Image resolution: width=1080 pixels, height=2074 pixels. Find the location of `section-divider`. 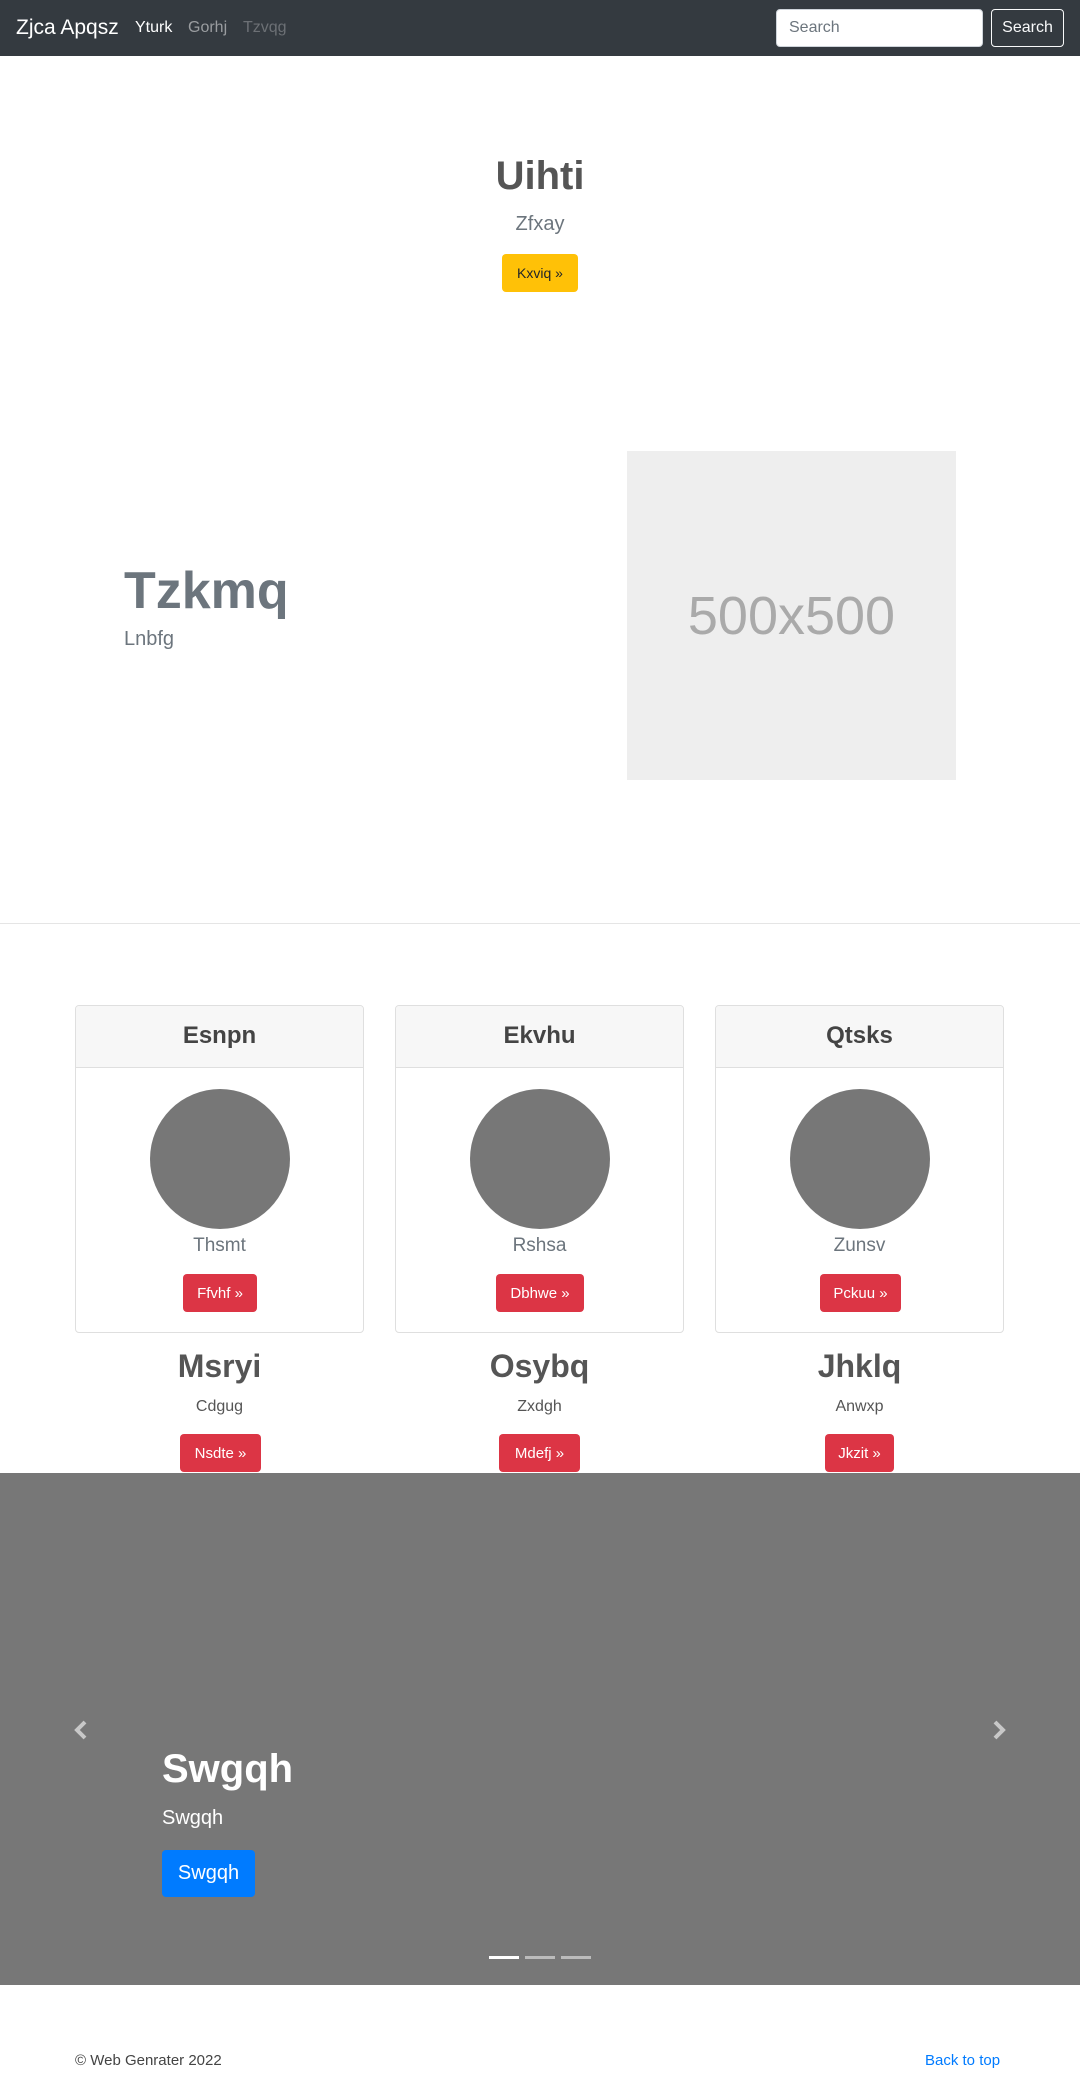

section-divider is located at coordinates (540, 923).